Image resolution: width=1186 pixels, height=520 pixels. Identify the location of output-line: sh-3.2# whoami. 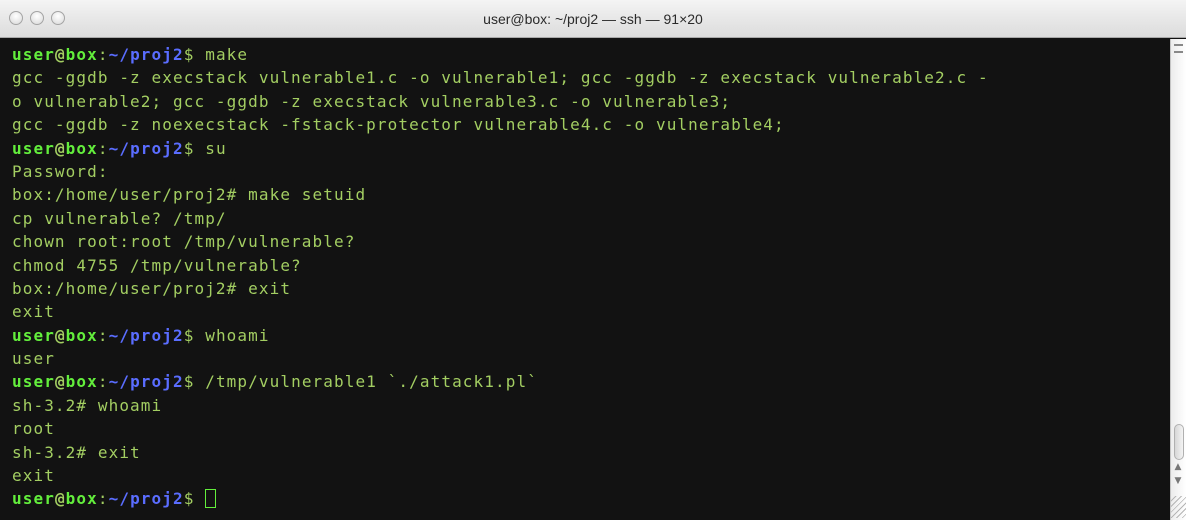
(87, 405).